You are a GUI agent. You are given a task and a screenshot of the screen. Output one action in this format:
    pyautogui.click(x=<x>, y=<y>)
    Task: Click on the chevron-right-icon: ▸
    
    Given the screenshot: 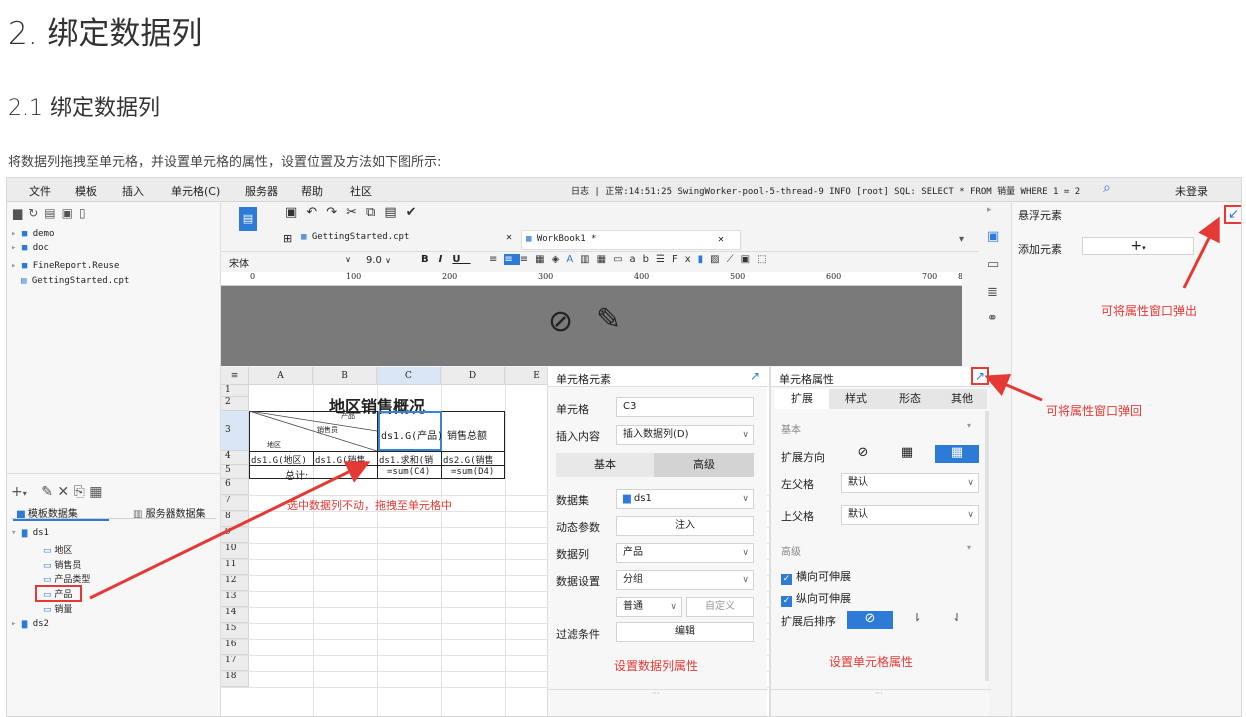 What is the action you would take?
    pyautogui.click(x=989, y=210)
    